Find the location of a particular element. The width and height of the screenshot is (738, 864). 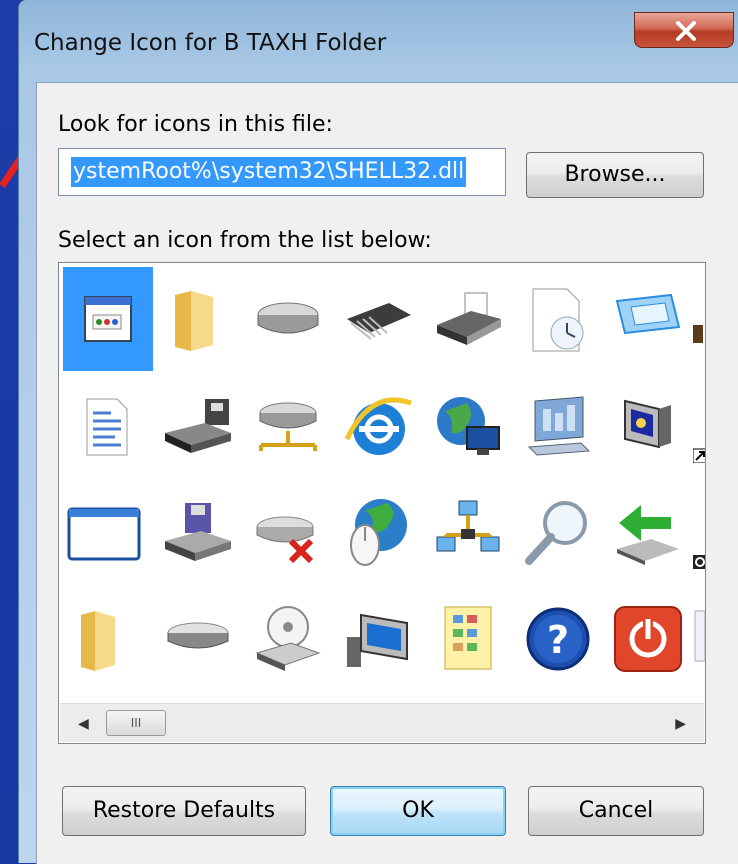

globe-network-icon is located at coordinates (468, 426).